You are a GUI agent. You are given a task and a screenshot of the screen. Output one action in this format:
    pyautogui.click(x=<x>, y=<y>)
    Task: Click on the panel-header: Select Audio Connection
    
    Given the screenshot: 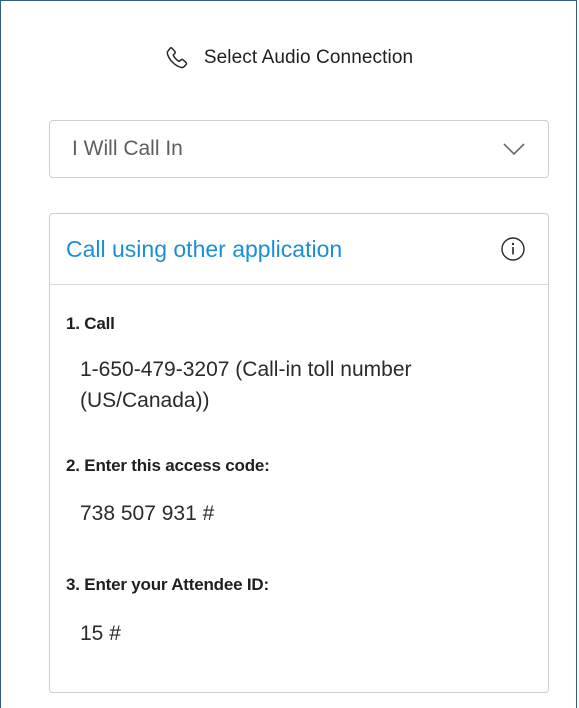 What is the action you would take?
    pyautogui.click(x=288, y=58)
    